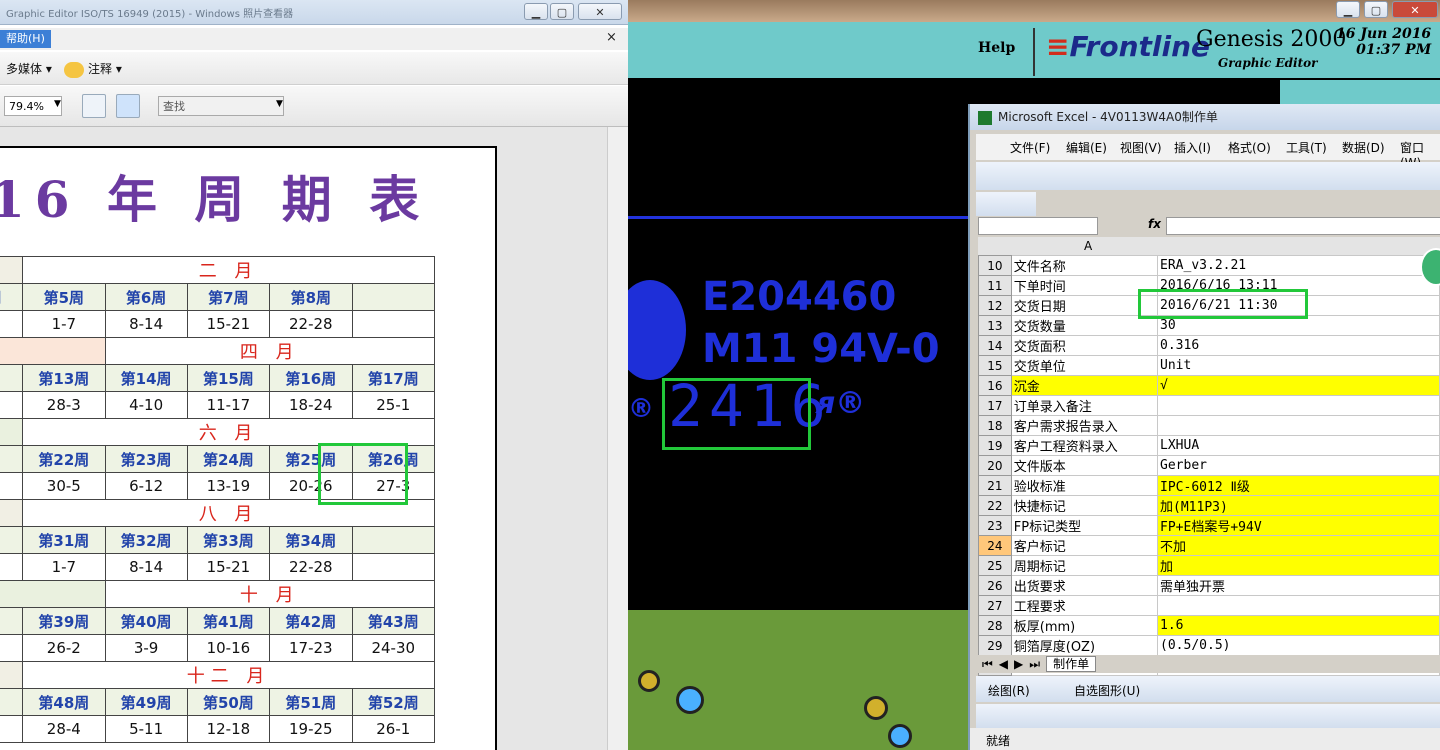 This screenshot has width=1440, height=750. I want to click on field-name-cell: 客户需求报告录入, so click(1084, 425).